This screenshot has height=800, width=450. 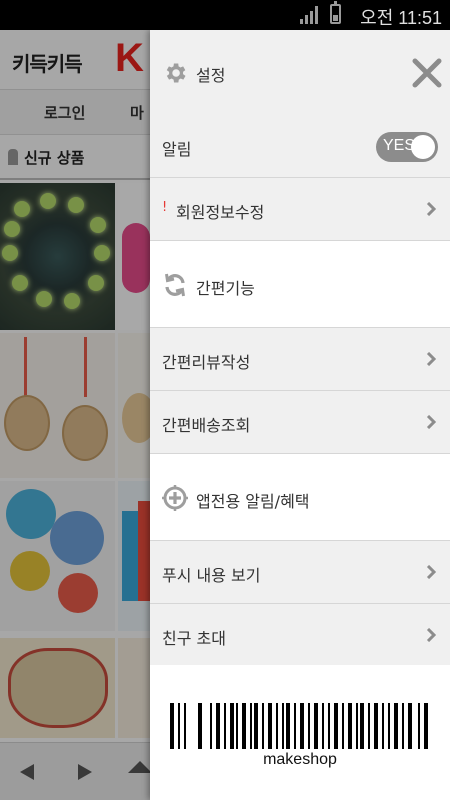 What do you see at coordinates (225, 288) in the screenshot?
I see `quick-section-label: 간편기능` at bounding box center [225, 288].